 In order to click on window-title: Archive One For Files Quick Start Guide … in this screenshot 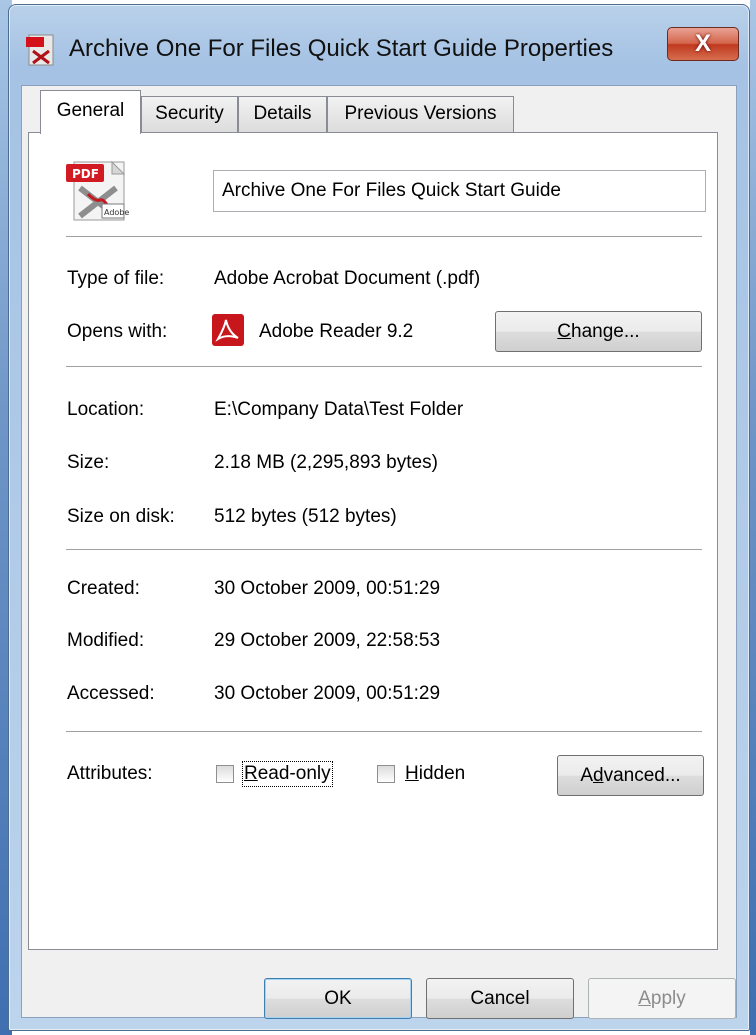, I will do `click(341, 48)`.